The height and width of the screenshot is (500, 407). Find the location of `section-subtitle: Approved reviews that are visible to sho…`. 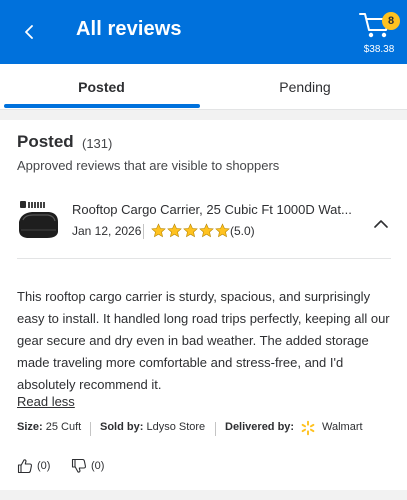

section-subtitle: Approved reviews that are visible to sho… is located at coordinates (148, 165).